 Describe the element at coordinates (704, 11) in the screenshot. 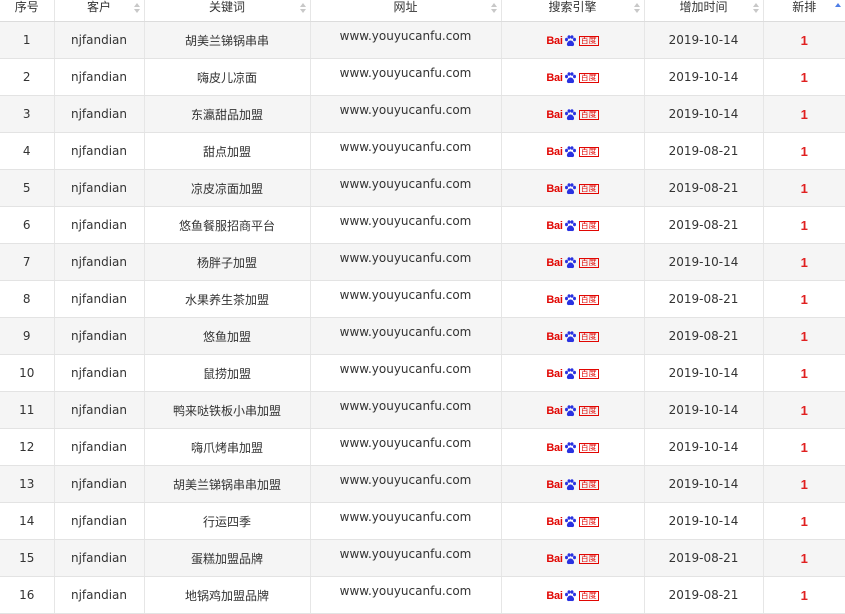

I see `column-header-added: 增加时间` at that location.